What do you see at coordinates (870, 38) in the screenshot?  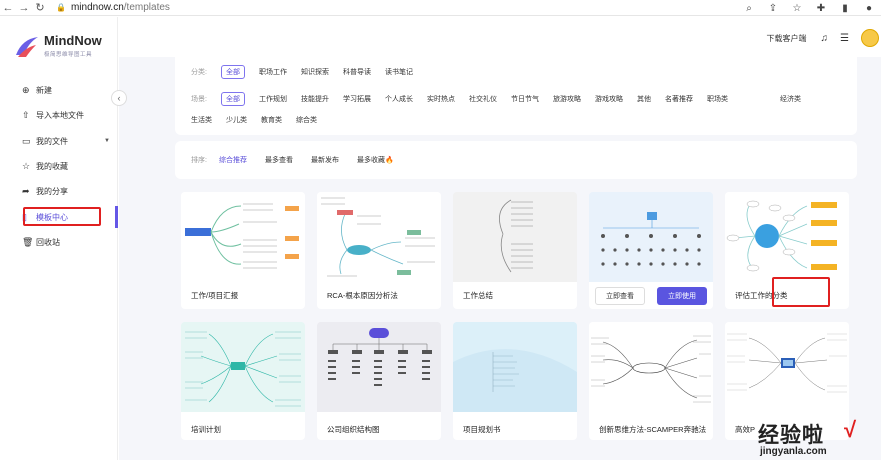 I see `avatar` at bounding box center [870, 38].